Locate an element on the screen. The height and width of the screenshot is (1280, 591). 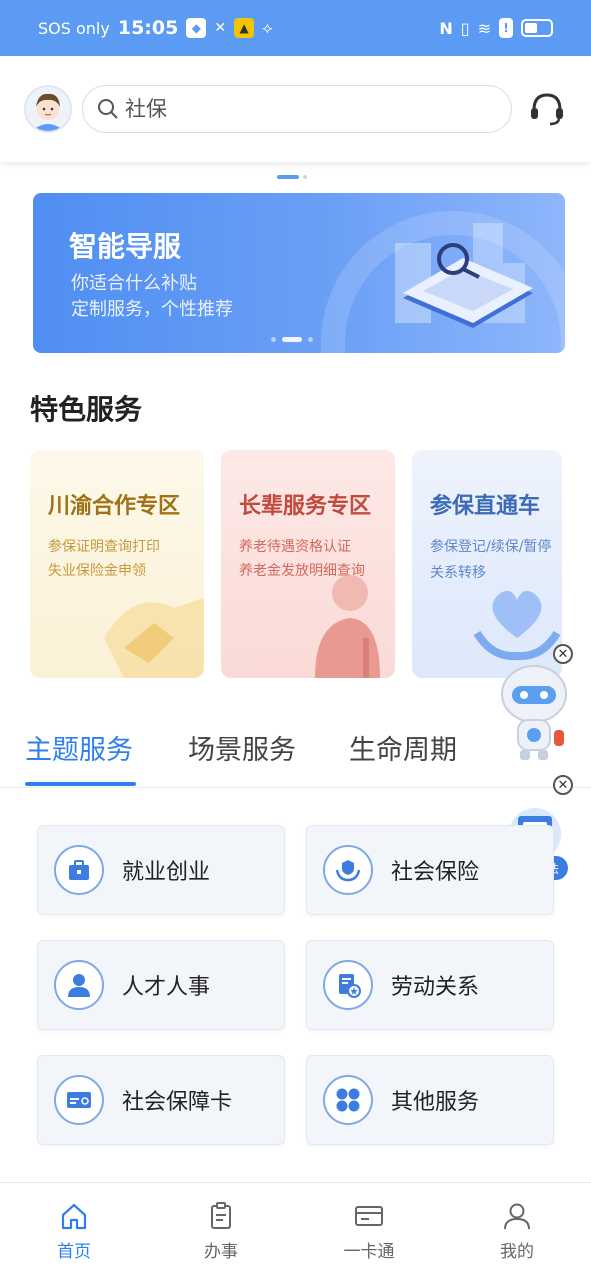
close-circle-icon: ✕ is located at coordinates (220, 28).